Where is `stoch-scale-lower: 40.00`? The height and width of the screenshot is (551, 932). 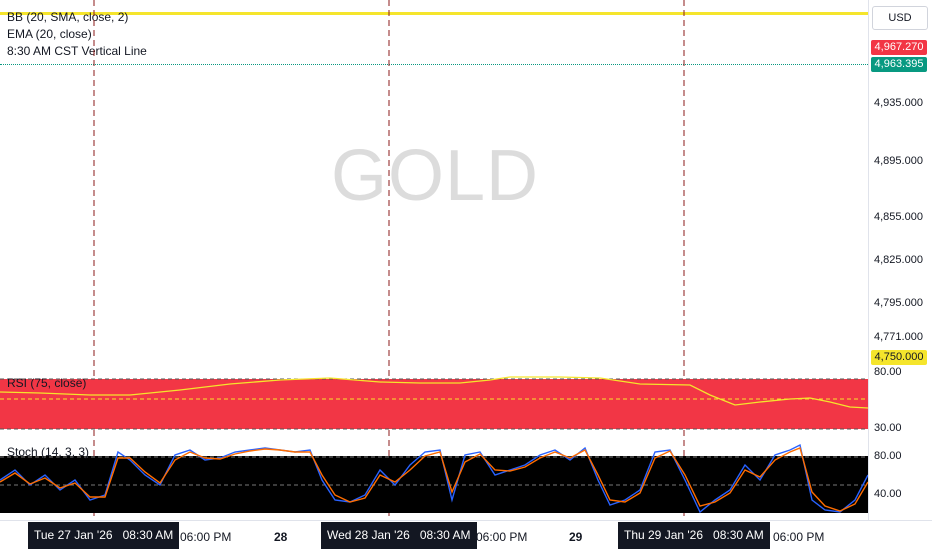 stoch-scale-lower: 40.00 is located at coordinates (888, 494).